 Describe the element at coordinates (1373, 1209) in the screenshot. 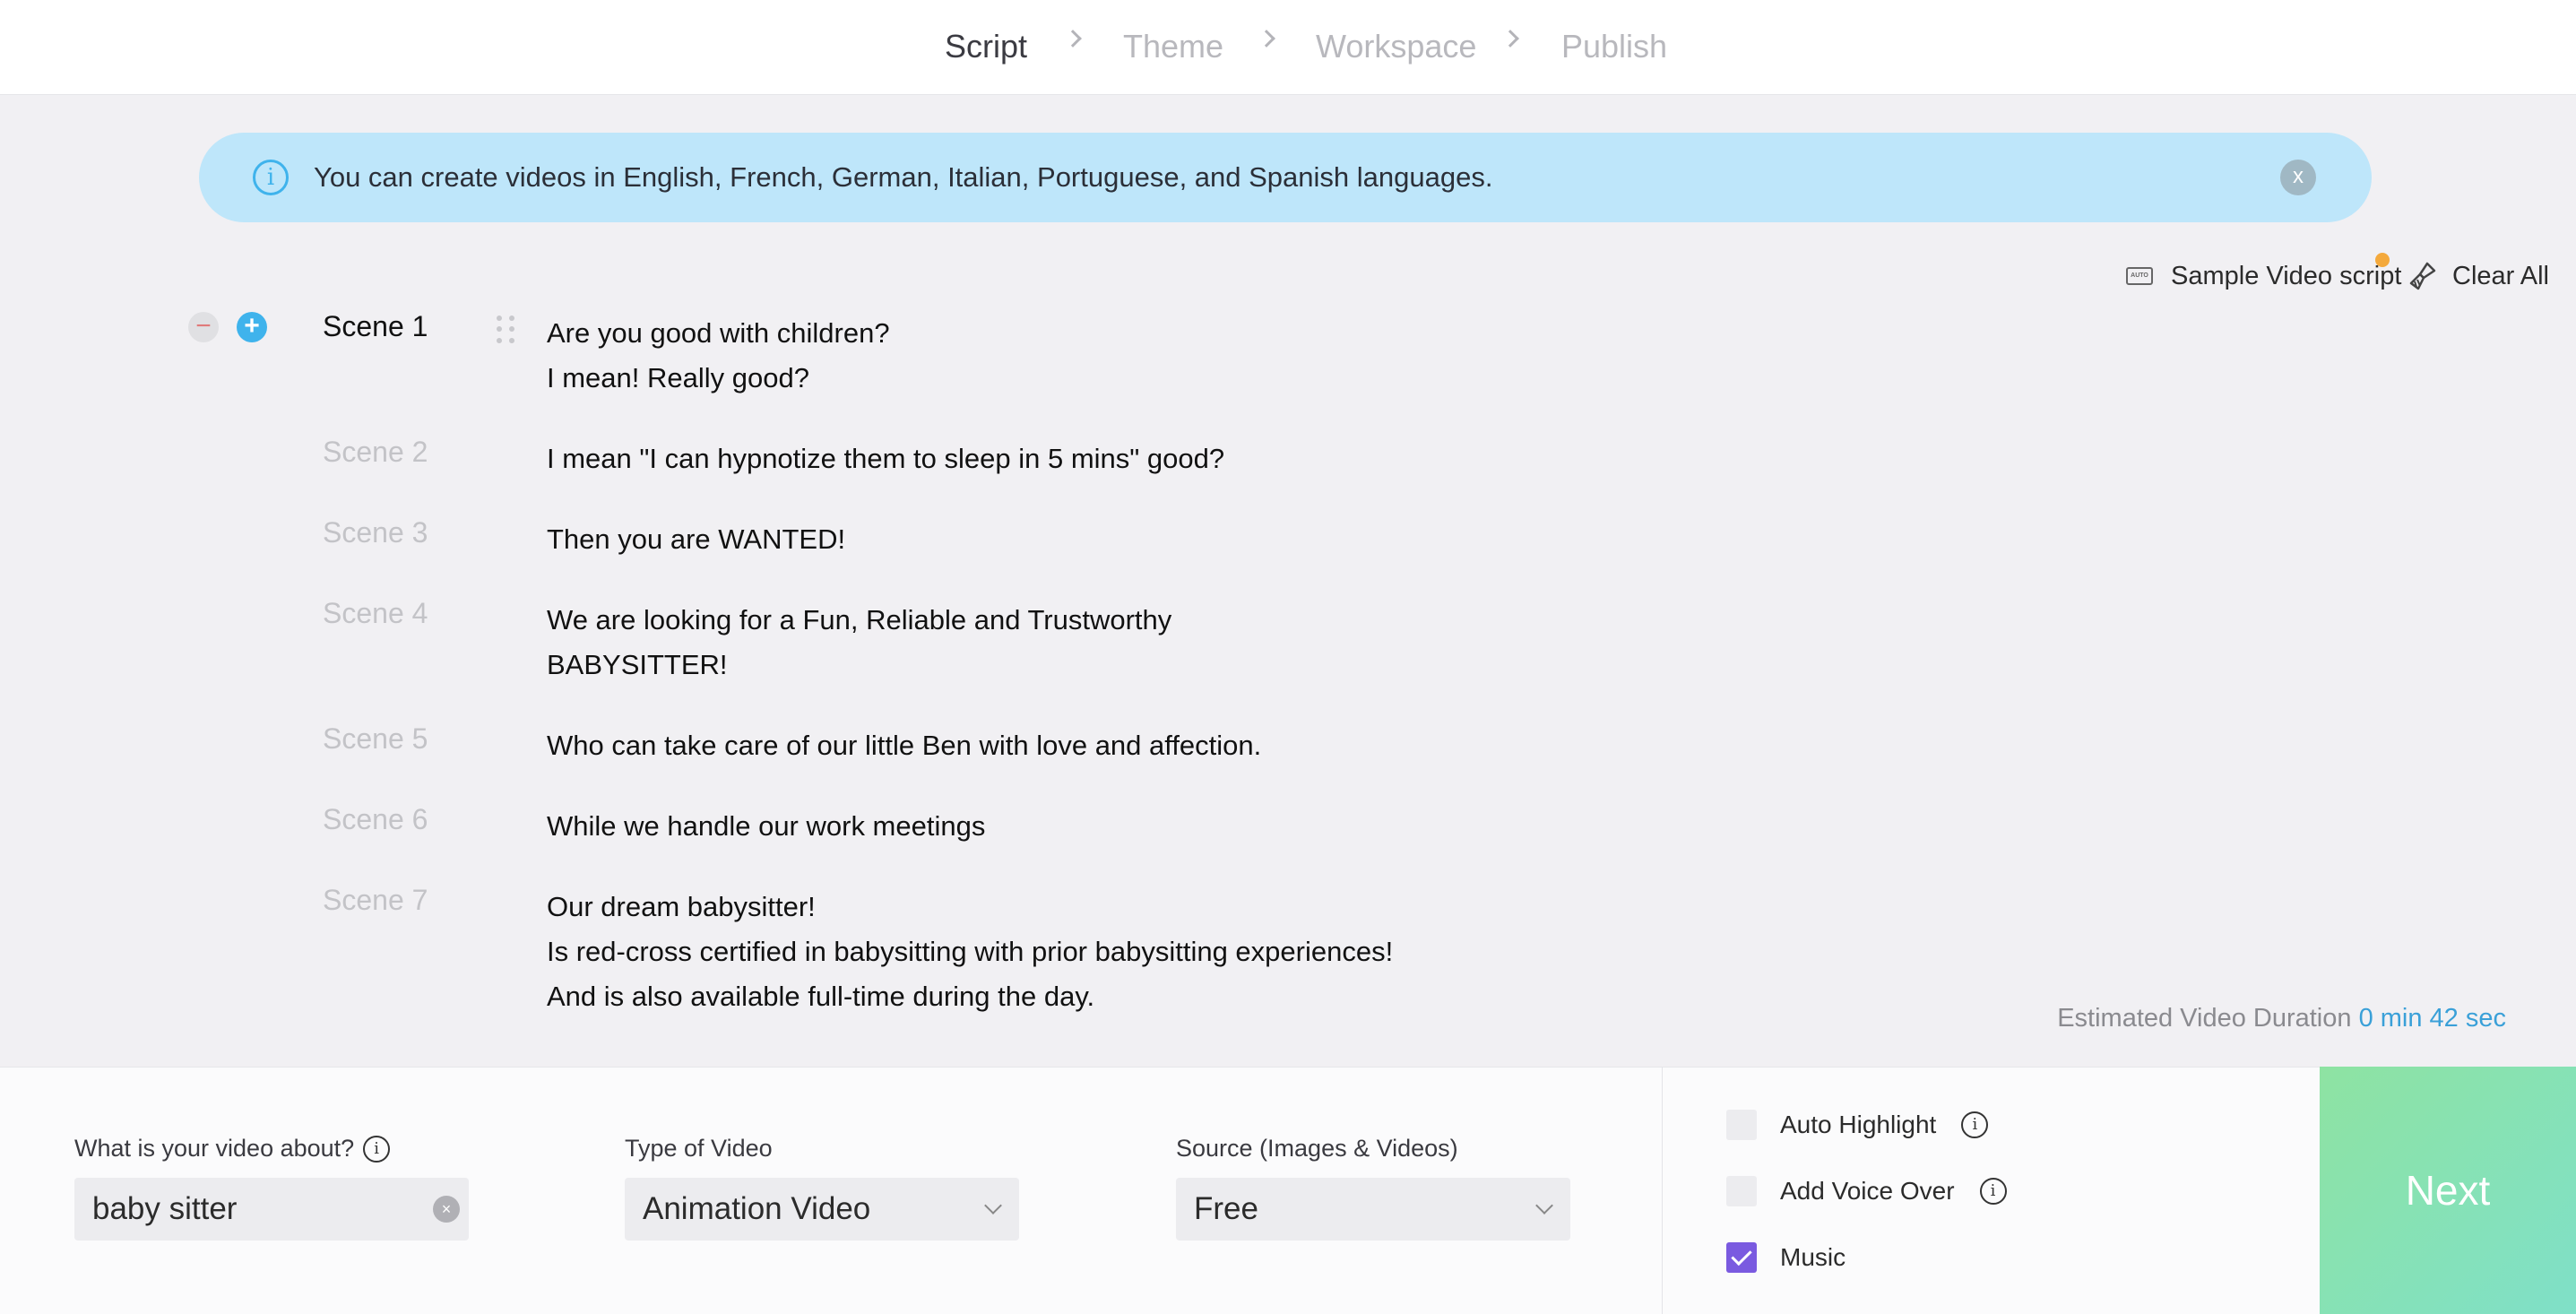

I see `source-select: Free` at that location.